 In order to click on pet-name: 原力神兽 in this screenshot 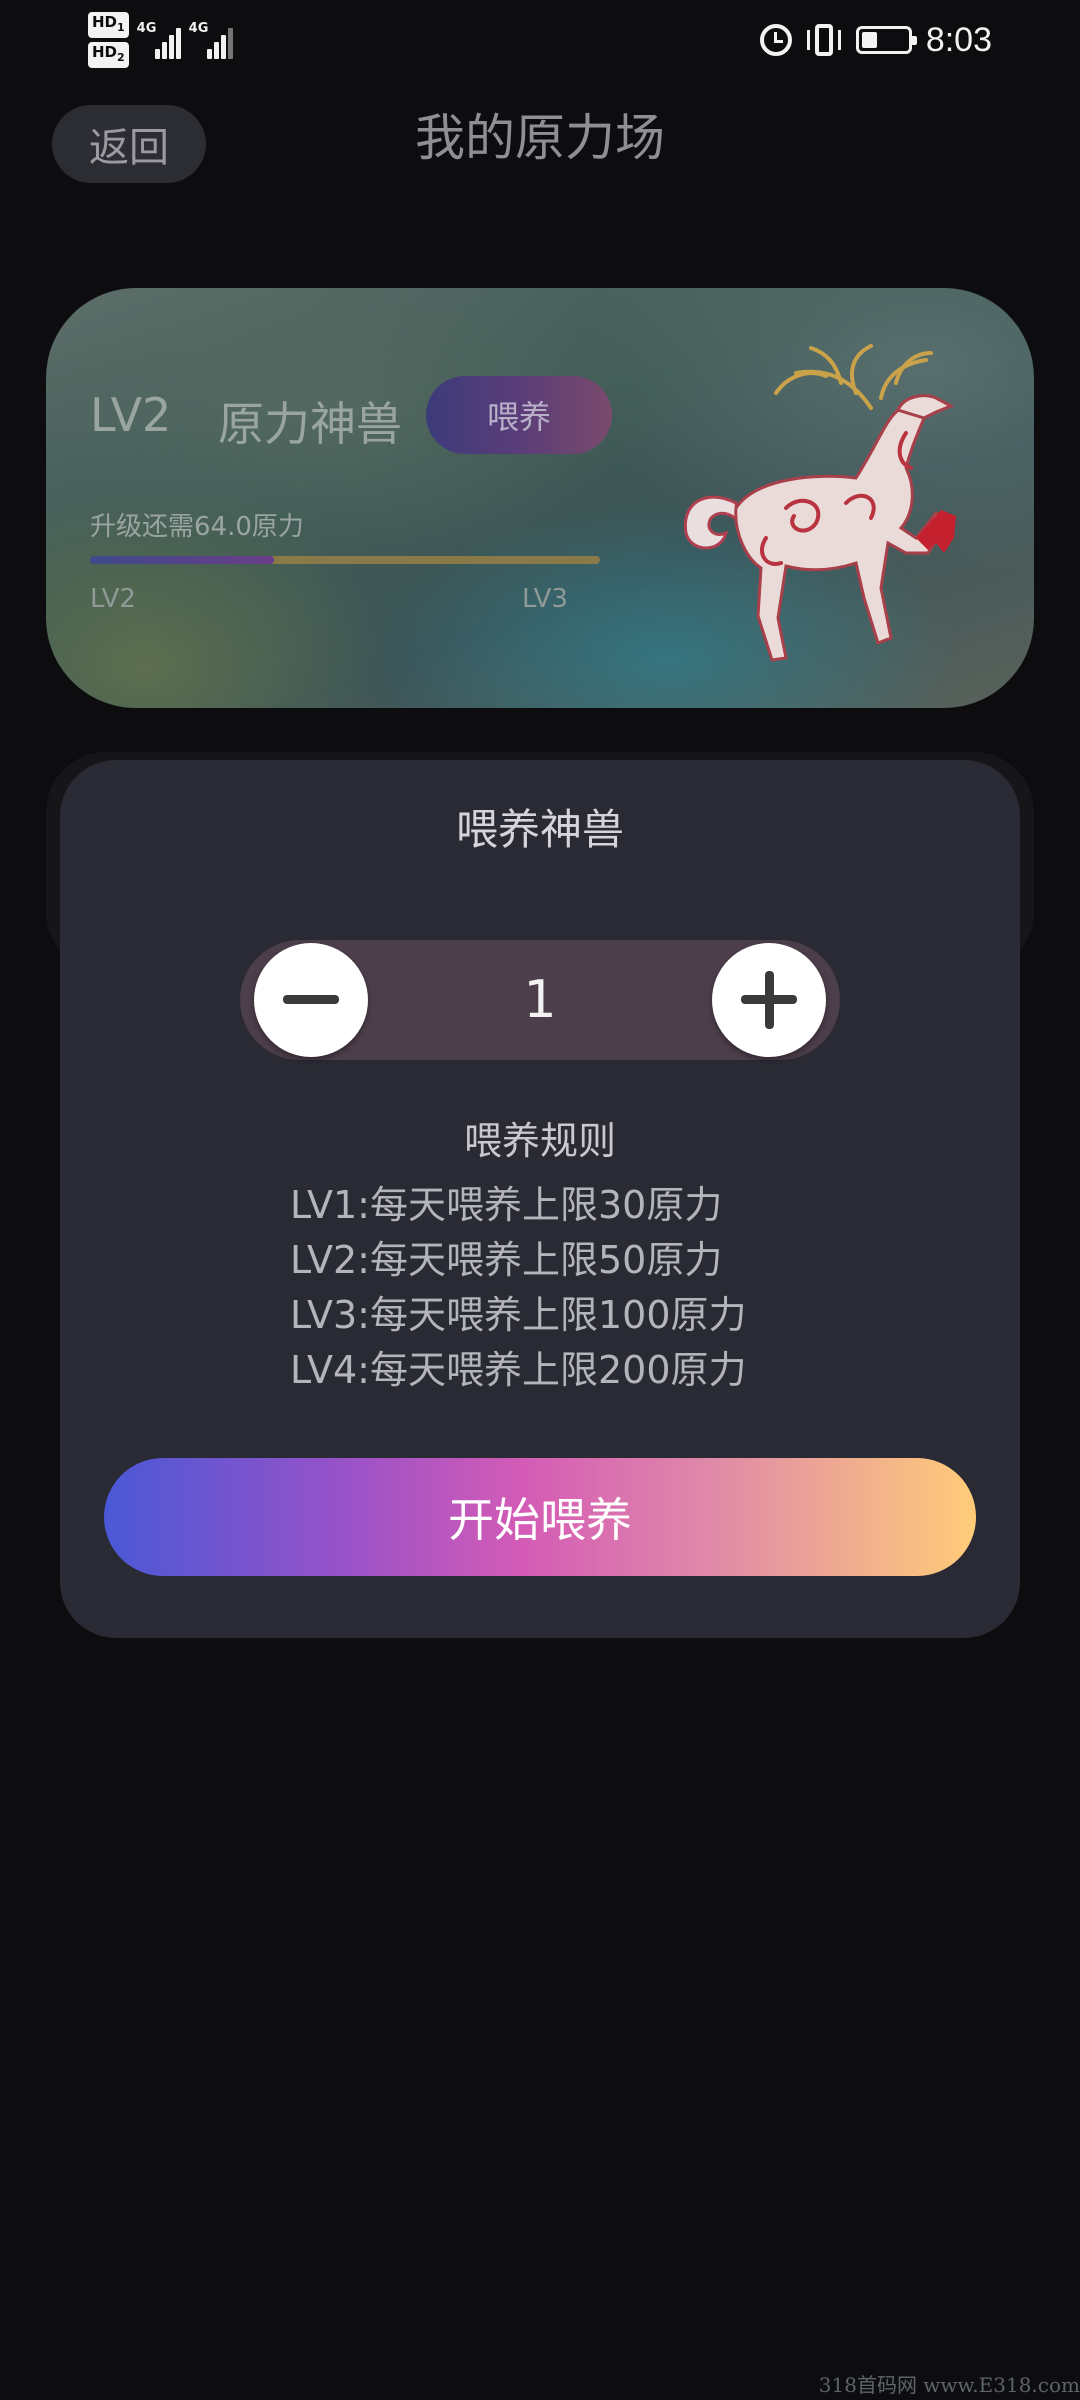, I will do `click(310, 424)`.